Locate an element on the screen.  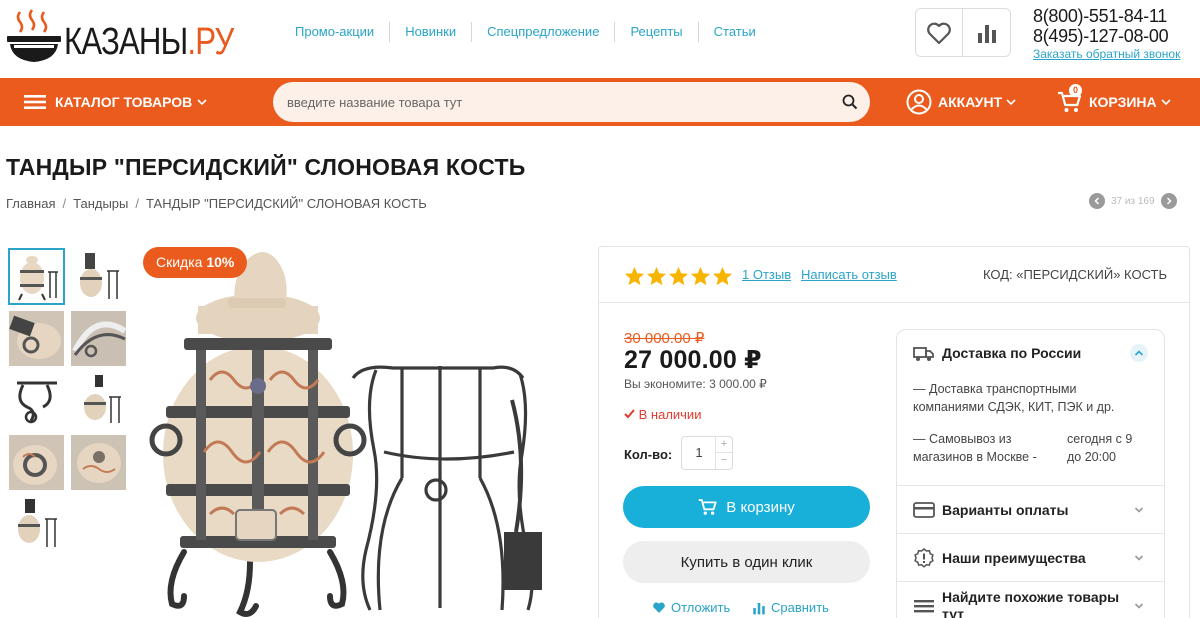
list-icon is located at coordinates (924, 606).